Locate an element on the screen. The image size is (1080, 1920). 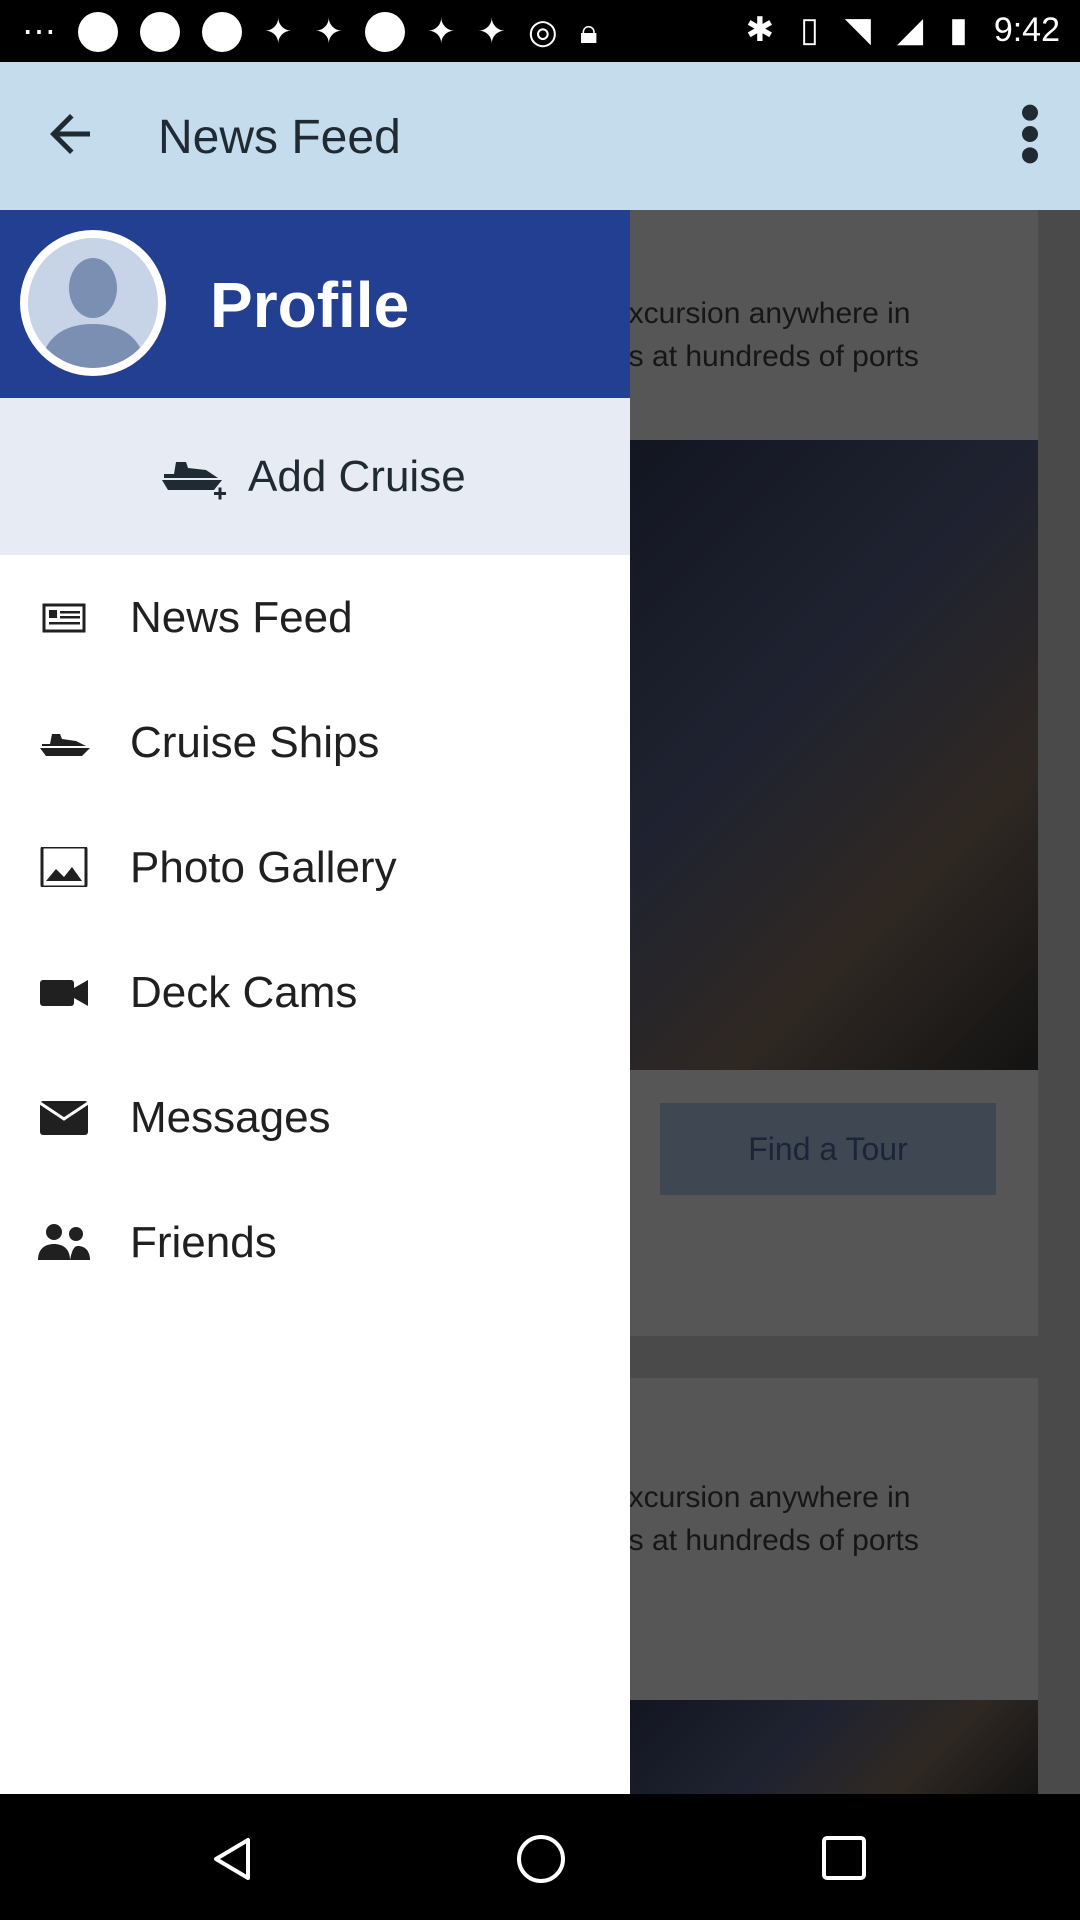
drawer-item-news-feed: News Feed is located at coordinates (315, 617).